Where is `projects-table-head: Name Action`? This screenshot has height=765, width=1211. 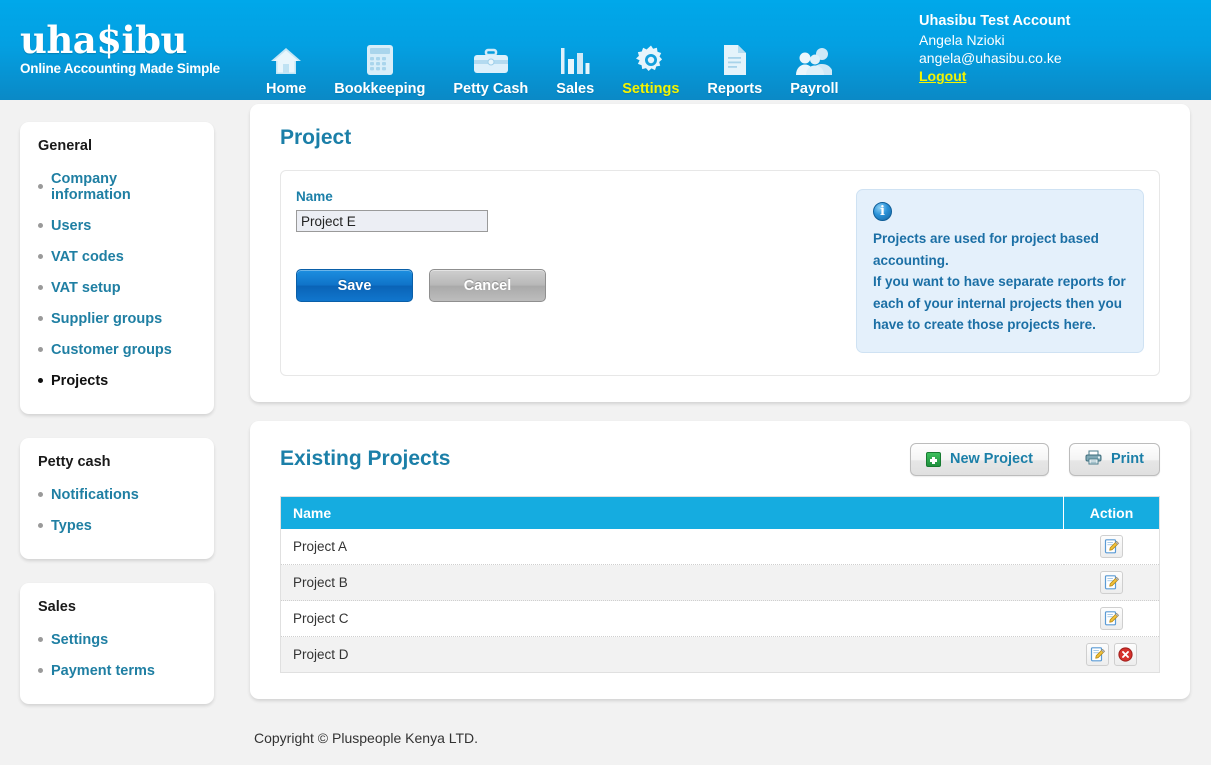
projects-table-head: Name Action is located at coordinates (720, 512).